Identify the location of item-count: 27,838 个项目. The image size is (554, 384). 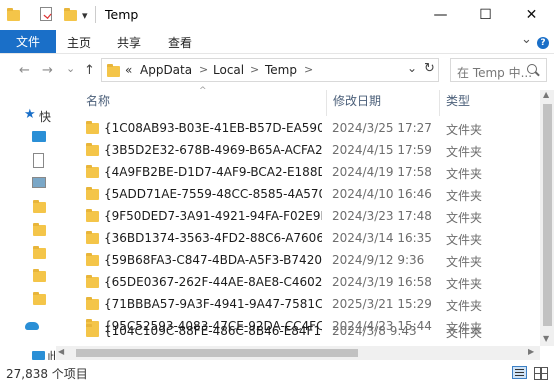
(47, 374).